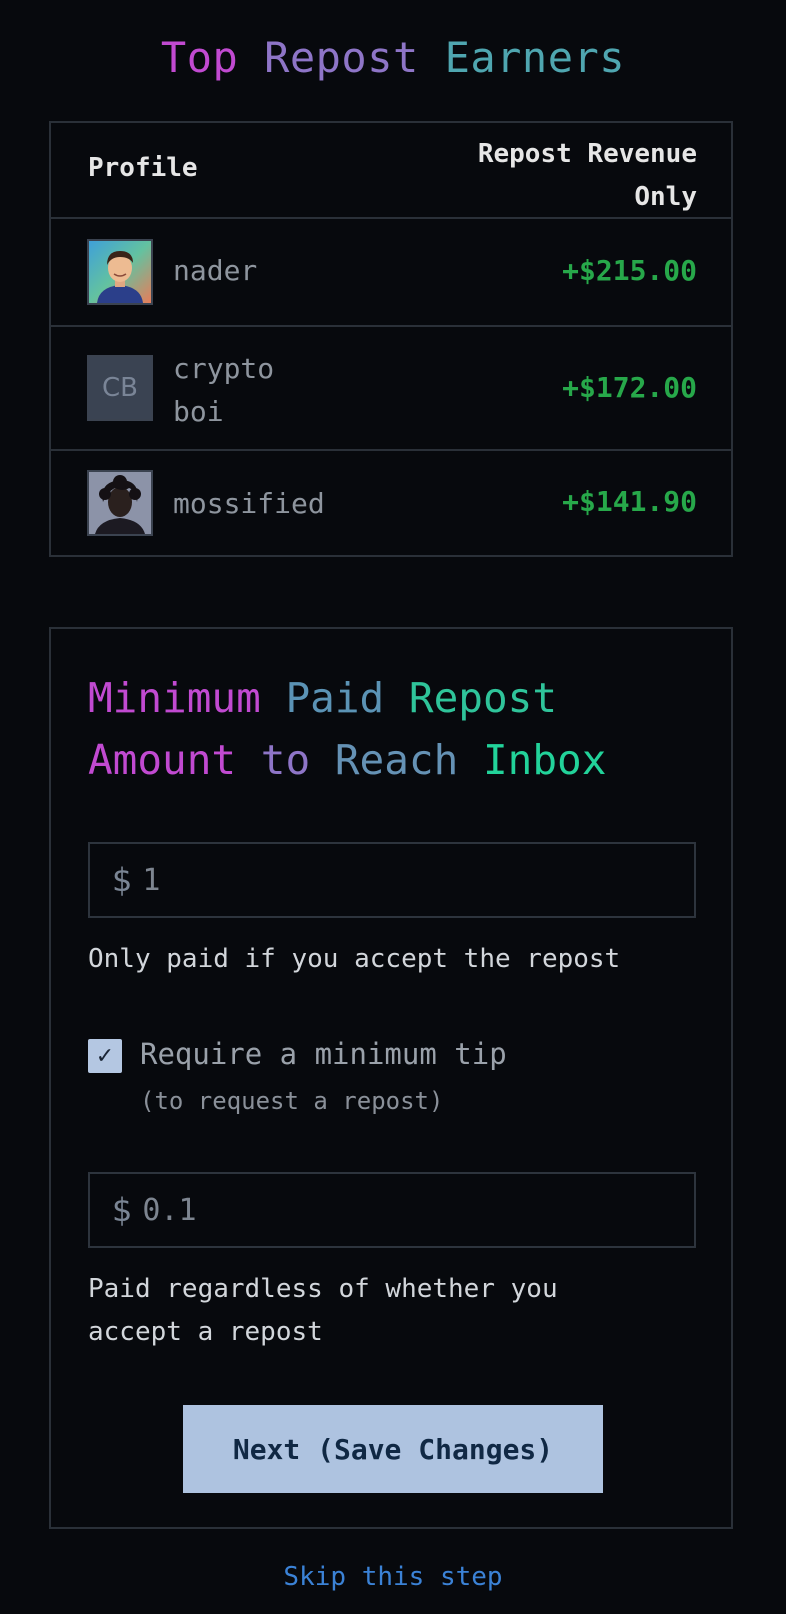  I want to click on profile-name: crypto boi, so click(243, 390).